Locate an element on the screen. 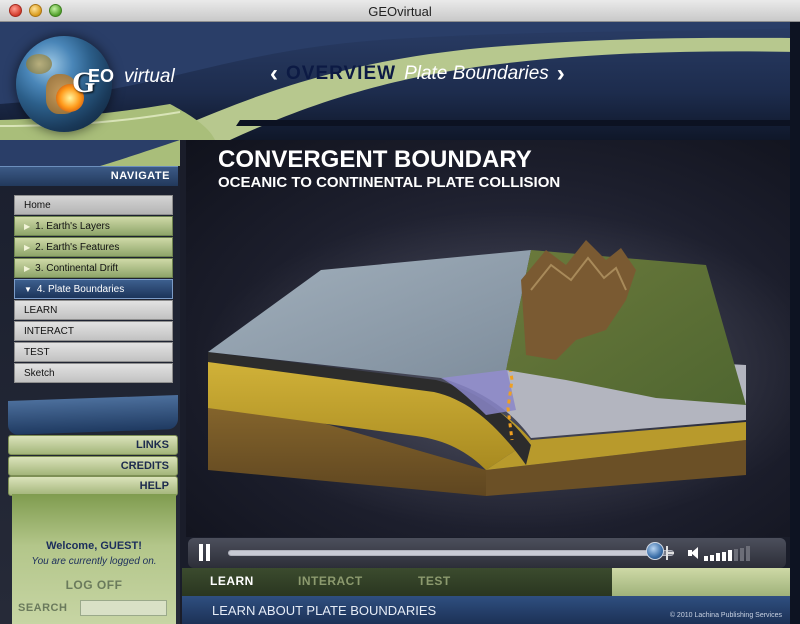 The height and width of the screenshot is (624, 800). nav-subitem-sketch: Sketch is located at coordinates (93, 373).